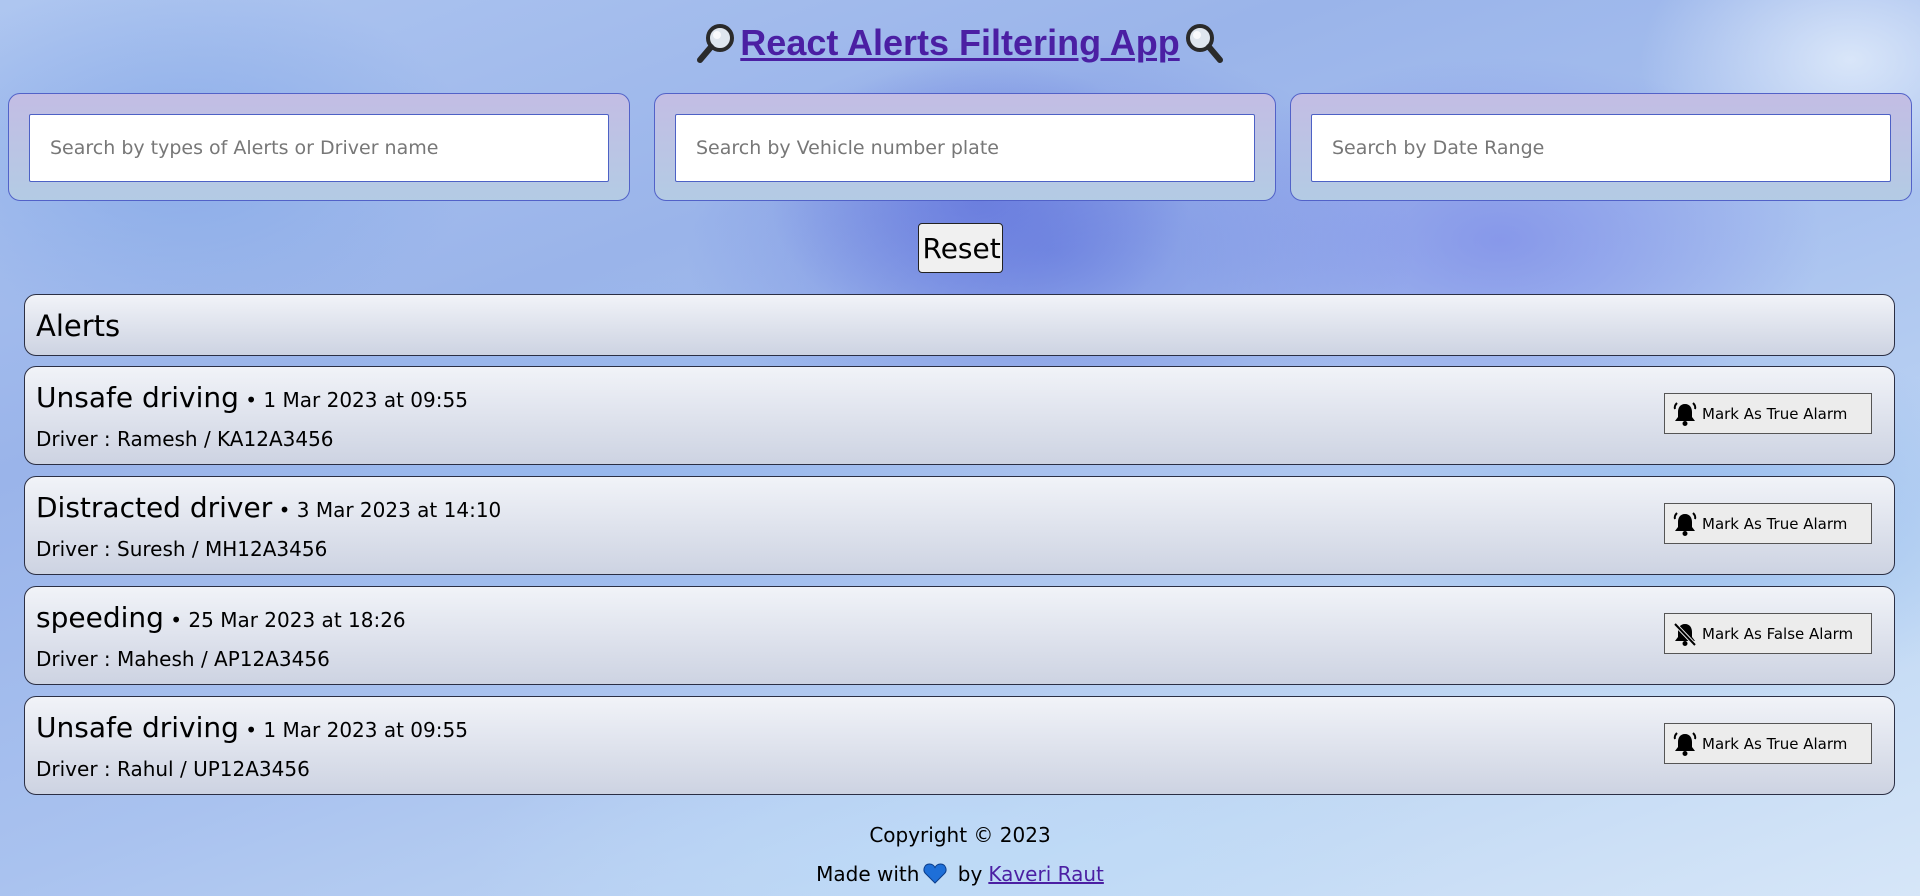 Image resolution: width=1920 pixels, height=896 pixels. I want to click on alert-title-line: speeding • 25 Mar 2023 at 18:26, so click(221, 617).